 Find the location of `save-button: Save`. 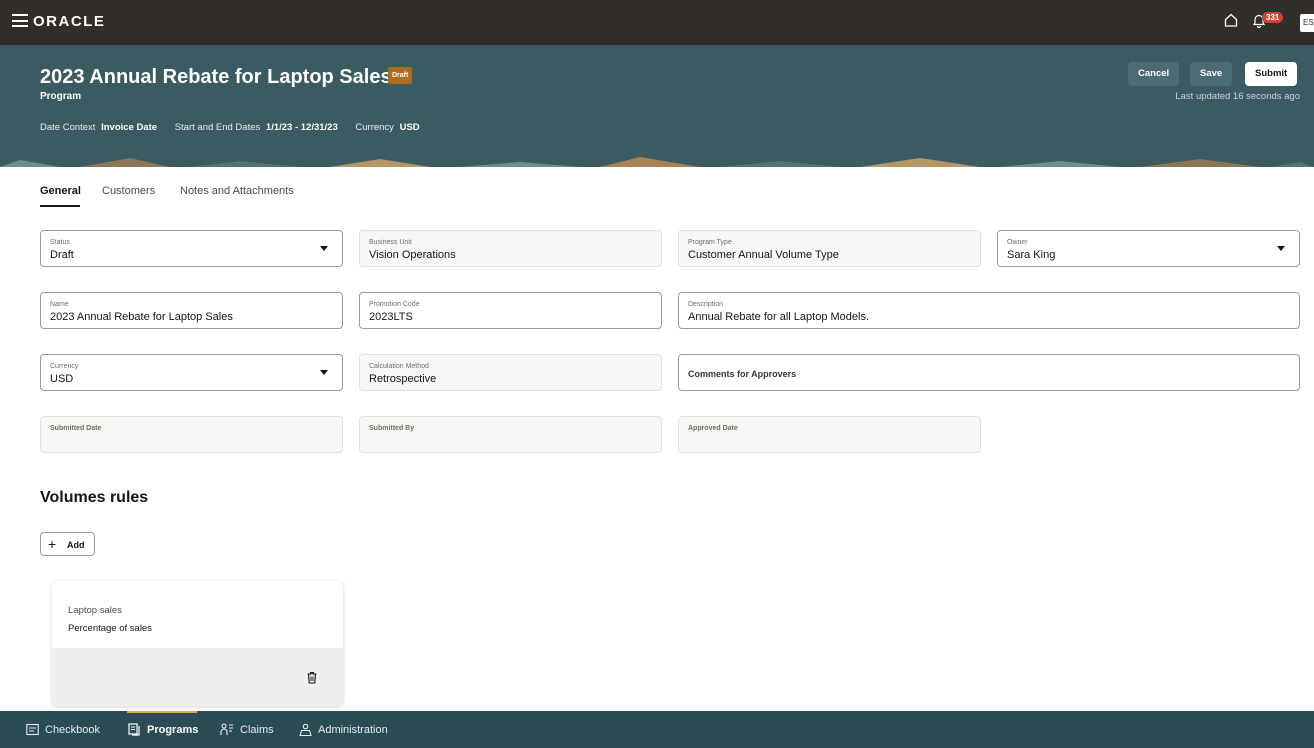

save-button: Save is located at coordinates (1211, 74).